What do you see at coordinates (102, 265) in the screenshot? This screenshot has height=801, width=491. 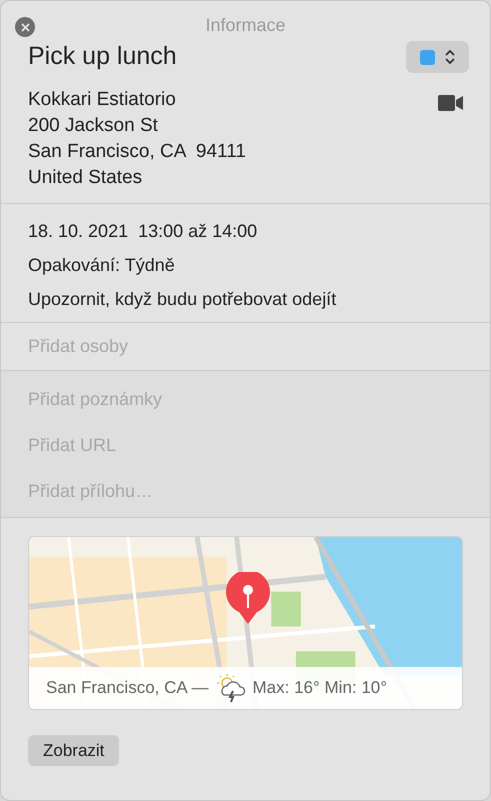 I see `event-detail: Opakování: Týdně` at bounding box center [102, 265].